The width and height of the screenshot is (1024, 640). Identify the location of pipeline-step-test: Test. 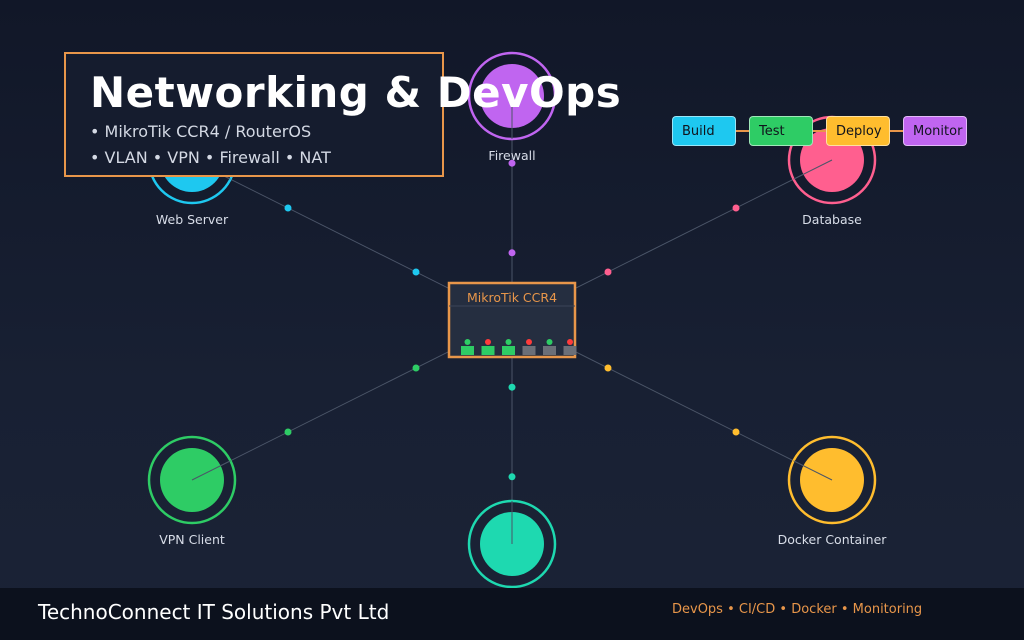
(781, 131).